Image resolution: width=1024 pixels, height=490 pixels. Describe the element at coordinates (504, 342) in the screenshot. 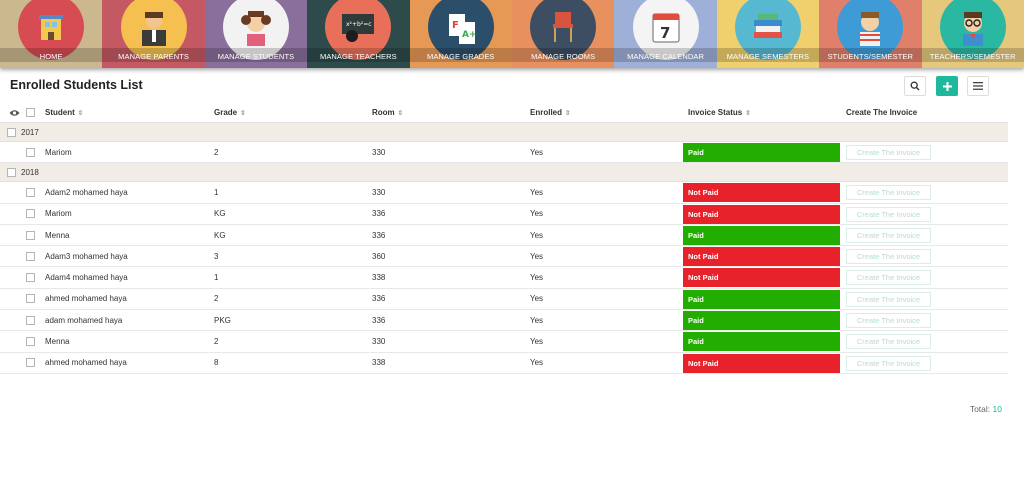

I see `table-row: Menna 2 330 Yes Paid Create The Invoice` at that location.